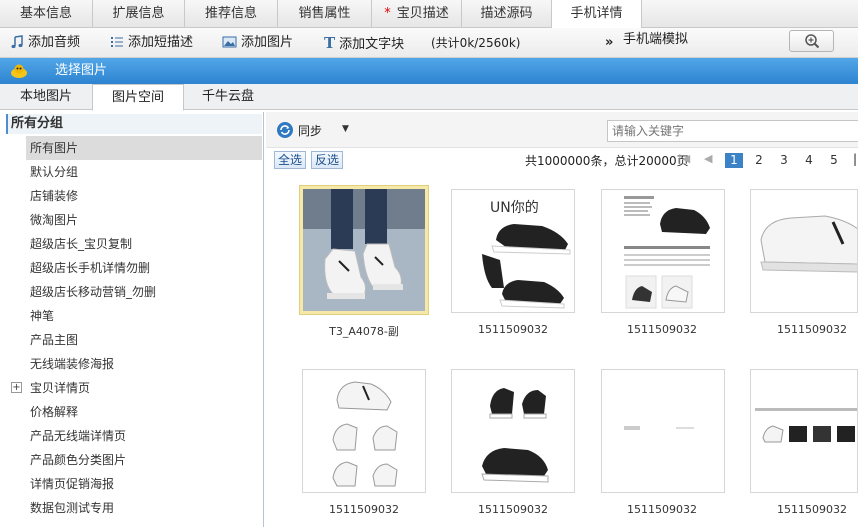 This screenshot has height=527, width=858. I want to click on page-number: 5, so click(834, 160).